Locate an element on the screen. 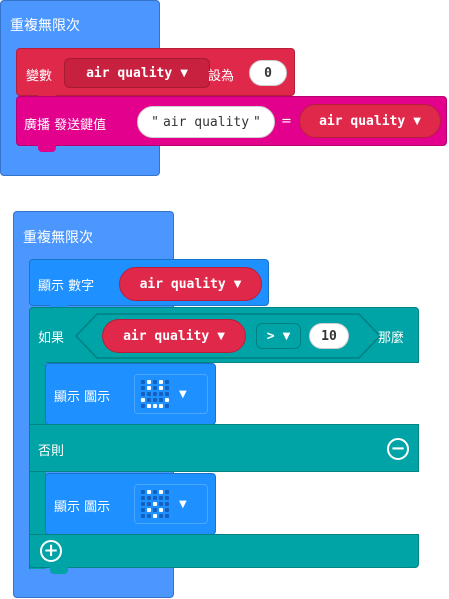 The height and width of the screenshot is (599, 449). add-branch-button: + is located at coordinates (51, 551).